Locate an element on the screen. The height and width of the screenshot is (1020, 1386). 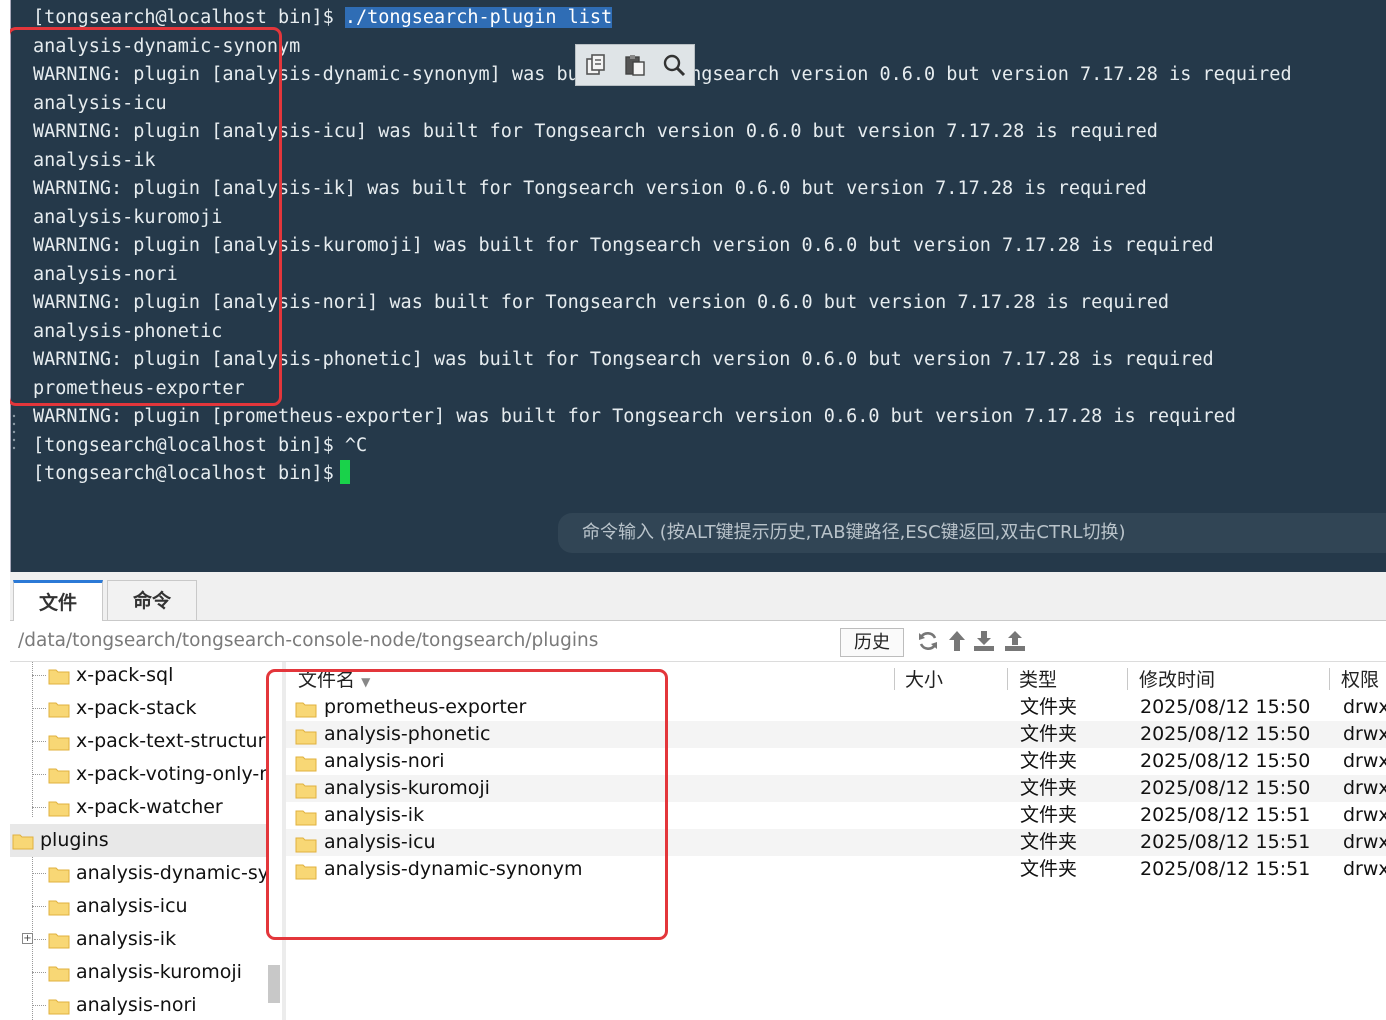
tree-item-label: x-pack-stack is located at coordinates (136, 708).